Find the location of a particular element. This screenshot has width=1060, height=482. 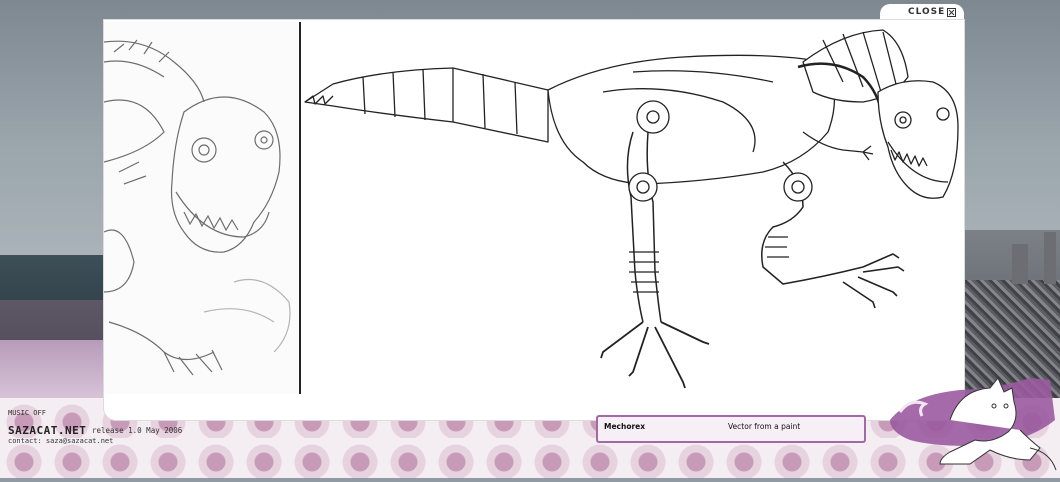

close-button: CLOSE is located at coordinates (932, 12).